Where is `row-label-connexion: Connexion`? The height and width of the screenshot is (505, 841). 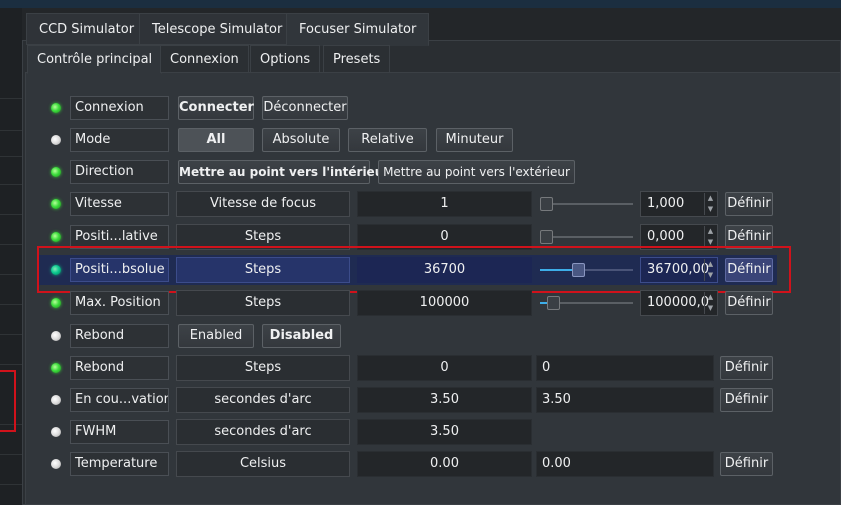 row-label-connexion: Connexion is located at coordinates (119, 108).